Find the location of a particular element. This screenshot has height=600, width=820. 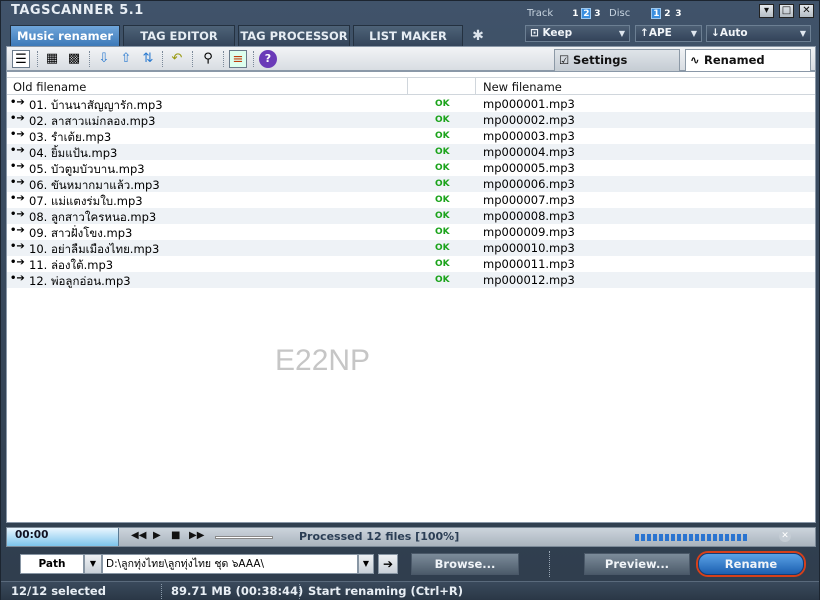

tab-settings: ☑ Settings is located at coordinates (617, 60).